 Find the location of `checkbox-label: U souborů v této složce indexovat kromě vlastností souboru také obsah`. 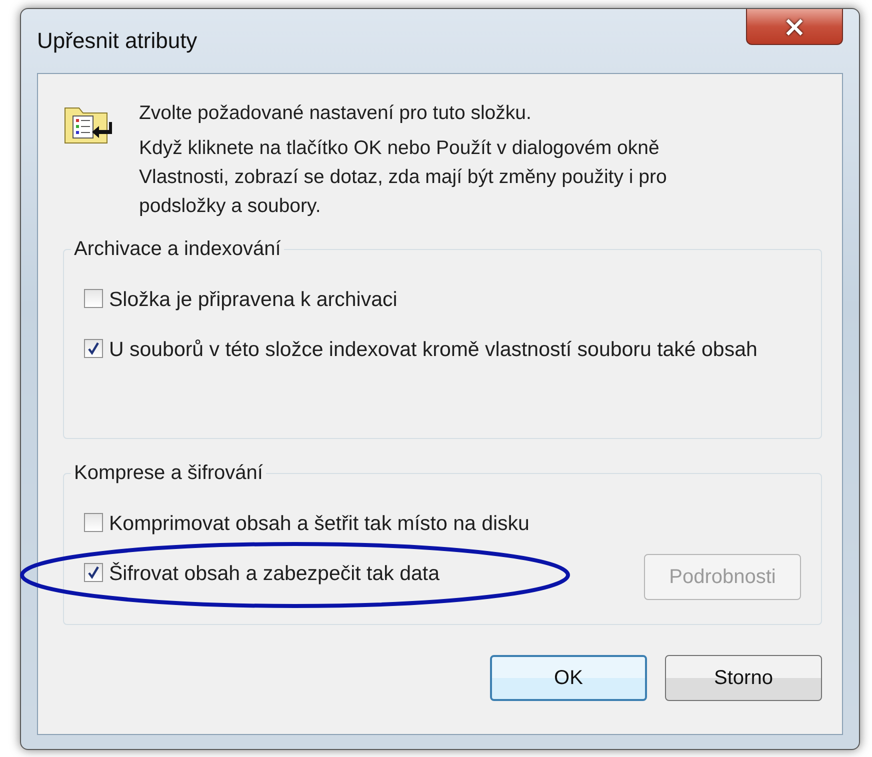

checkbox-label: U souborů v této složce indexovat kromě vlastností souboru také obsah is located at coordinates (433, 350).